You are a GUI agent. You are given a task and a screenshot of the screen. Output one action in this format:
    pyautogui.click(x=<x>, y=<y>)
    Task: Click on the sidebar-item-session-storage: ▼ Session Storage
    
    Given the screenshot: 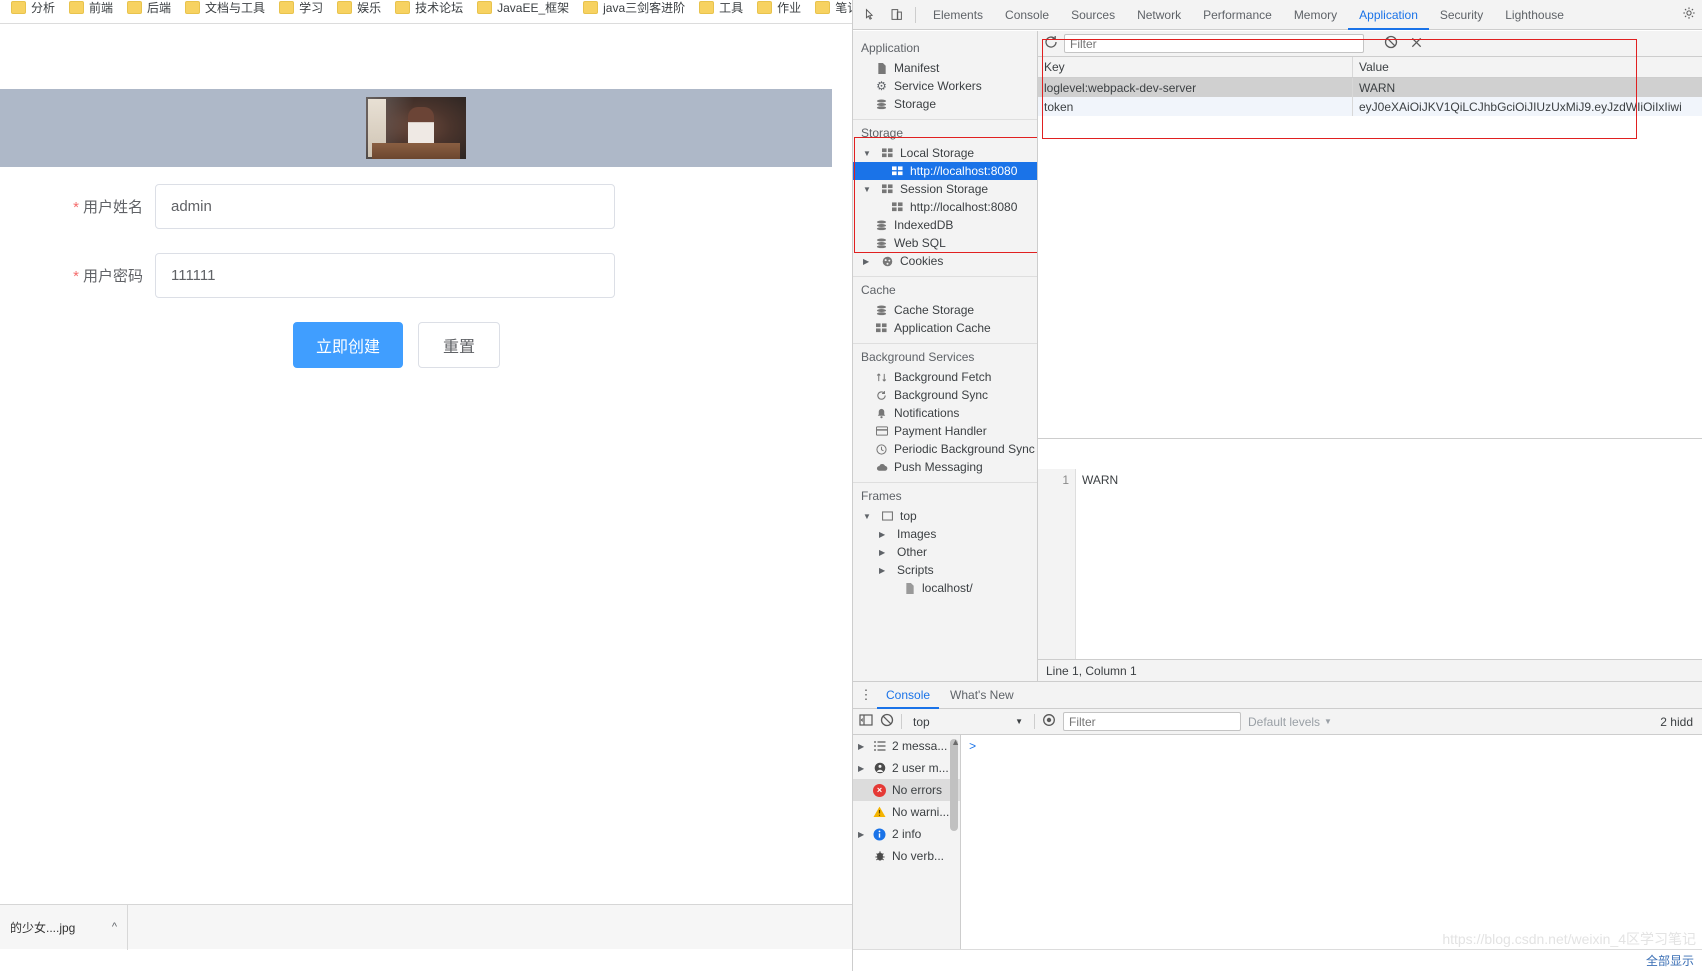 What is the action you would take?
    pyautogui.click(x=945, y=189)
    